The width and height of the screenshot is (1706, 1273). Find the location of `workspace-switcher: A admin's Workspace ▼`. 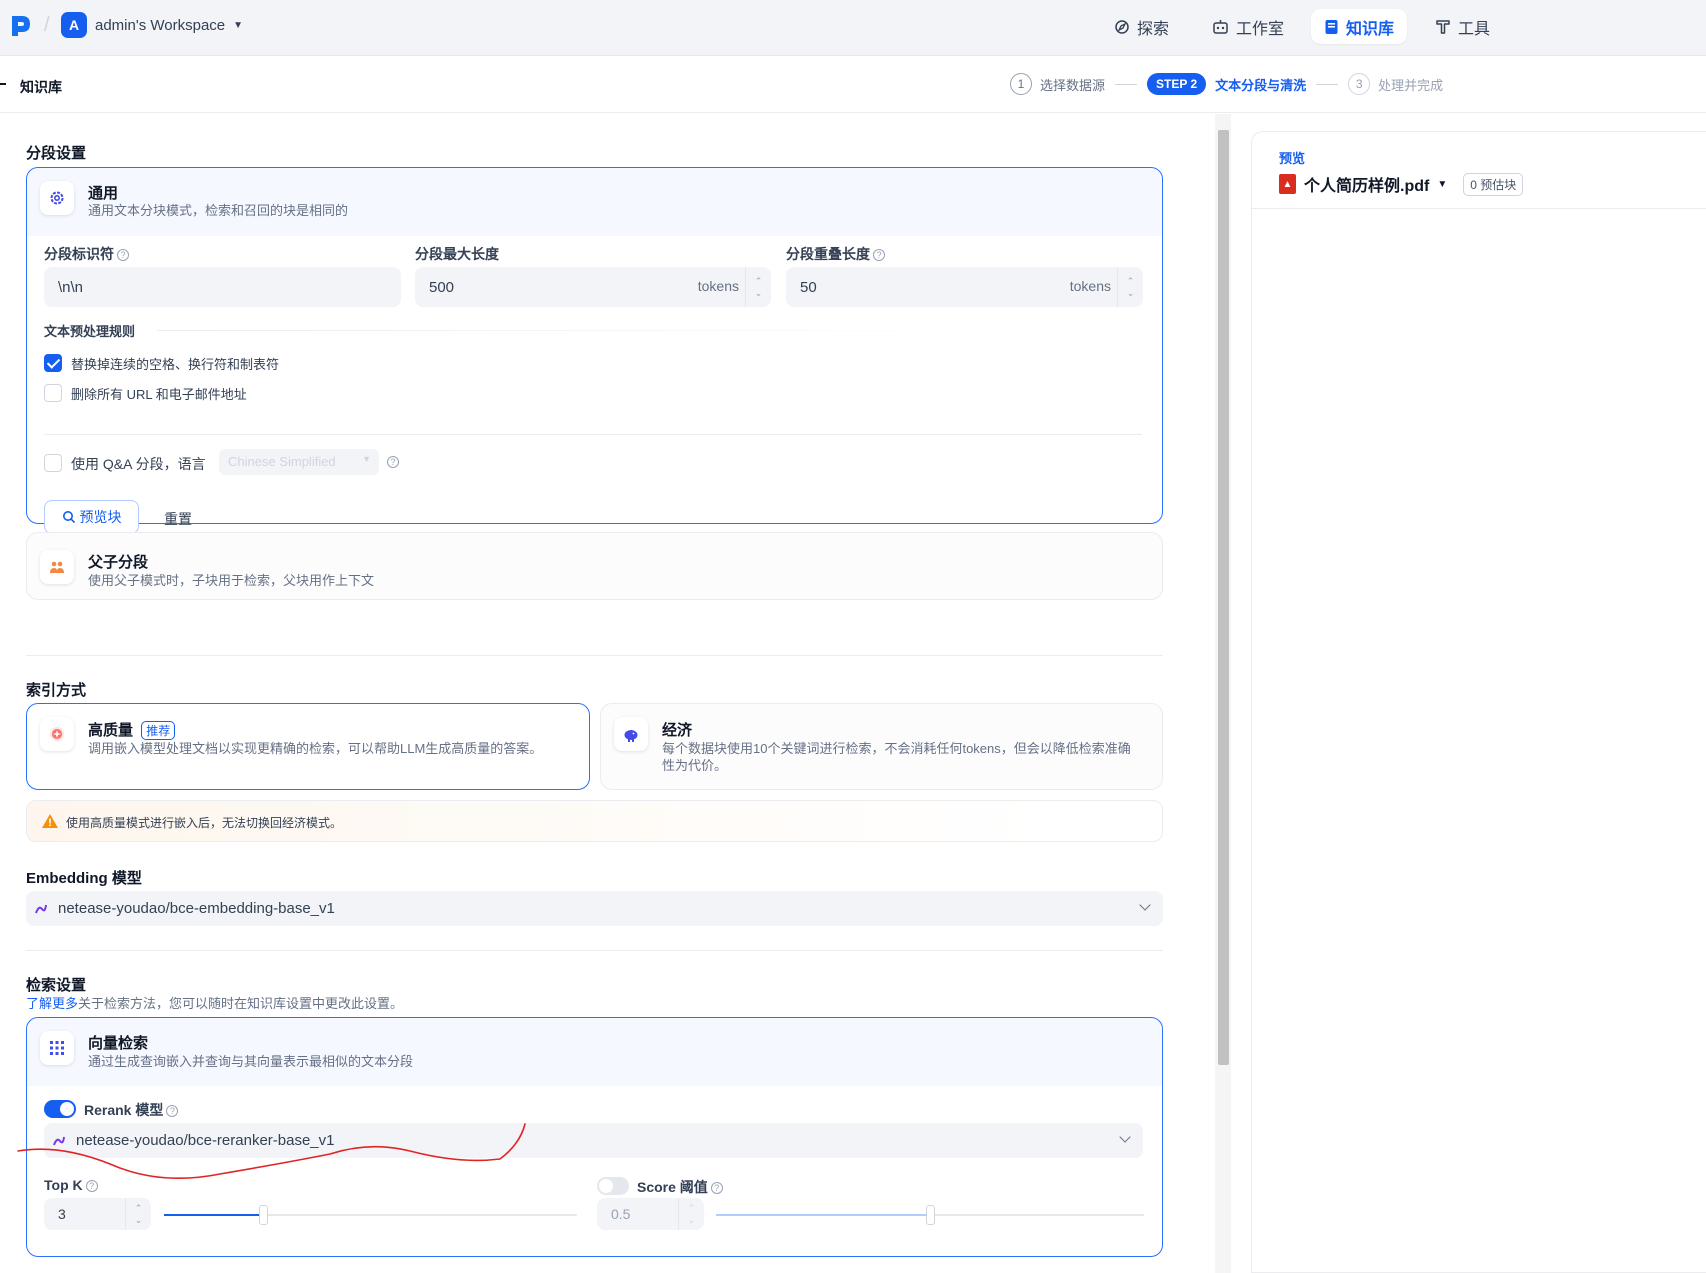

workspace-switcher: A admin's Workspace ▼ is located at coordinates (152, 25).